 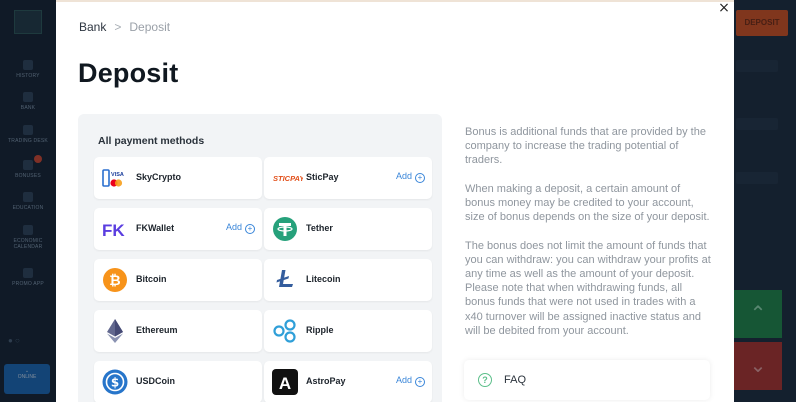 What do you see at coordinates (178, 381) in the screenshot?
I see `payment-method-usdcoin: $ USDCoin` at bounding box center [178, 381].